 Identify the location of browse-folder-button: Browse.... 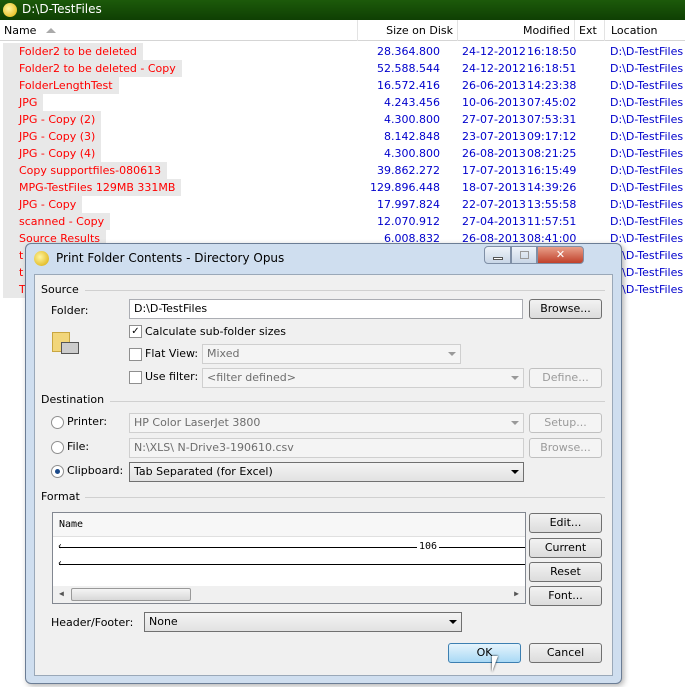
(565, 309).